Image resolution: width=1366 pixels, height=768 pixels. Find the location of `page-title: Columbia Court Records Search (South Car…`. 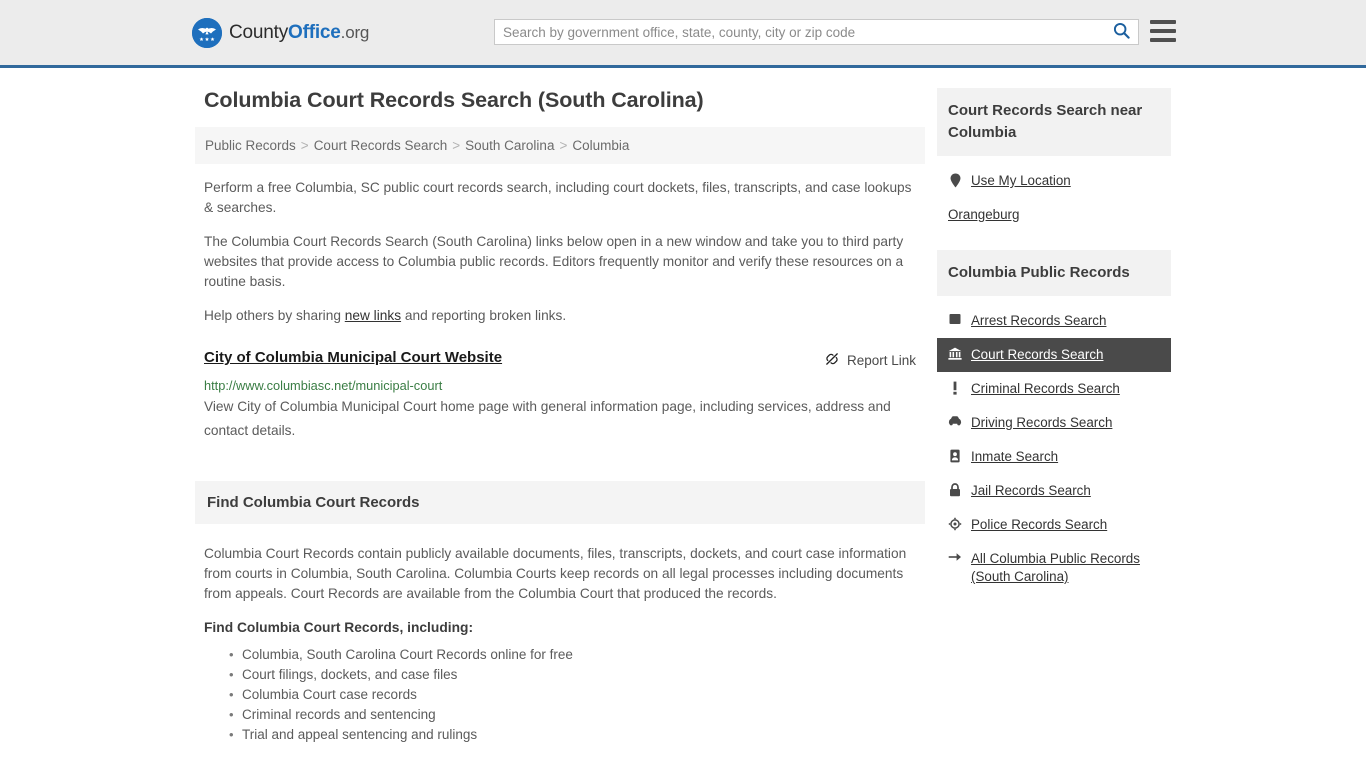

page-title: Columbia Court Records Search (South Car… is located at coordinates (454, 100).